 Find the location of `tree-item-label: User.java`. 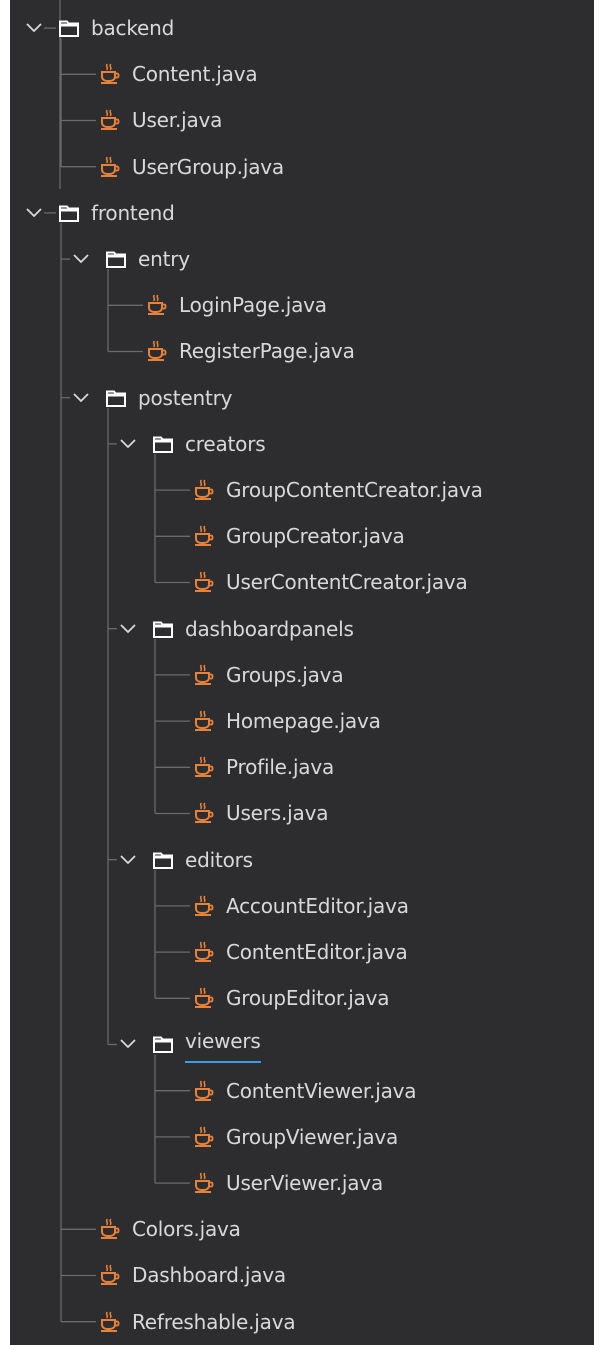

tree-item-label: User.java is located at coordinates (177, 120).